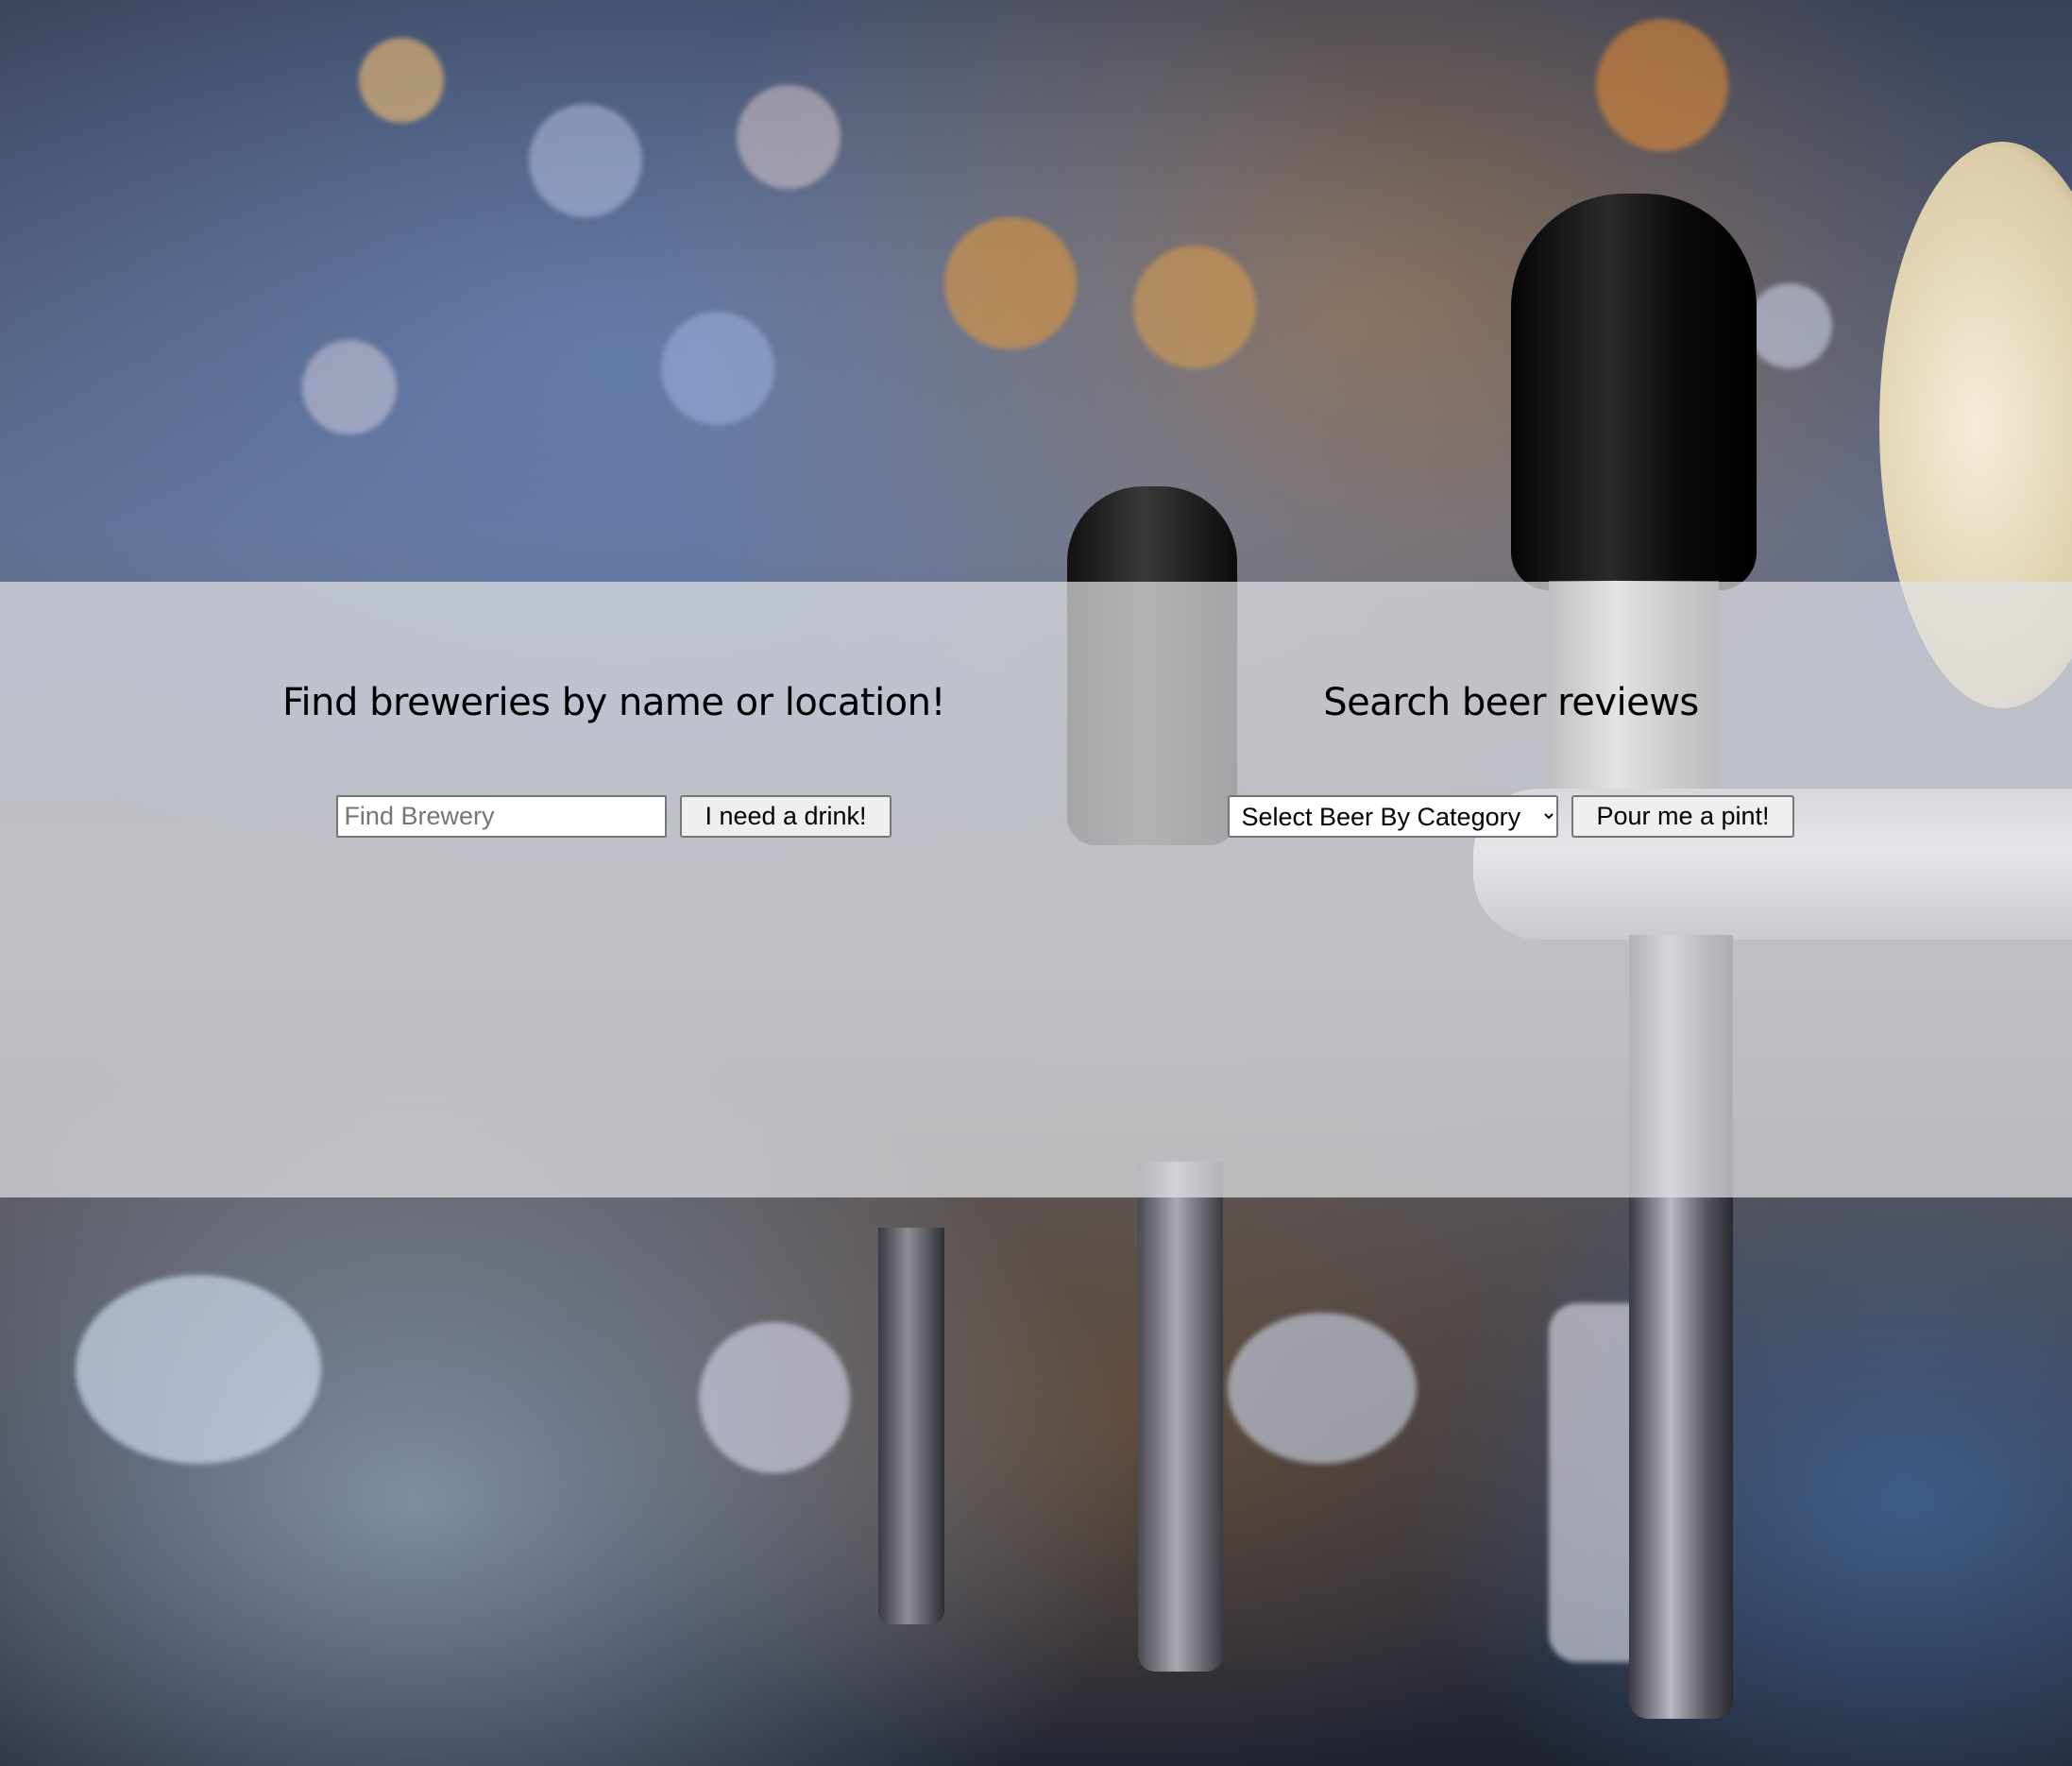  What do you see at coordinates (1634, 392) in the screenshot?
I see `tap-handle-large` at bounding box center [1634, 392].